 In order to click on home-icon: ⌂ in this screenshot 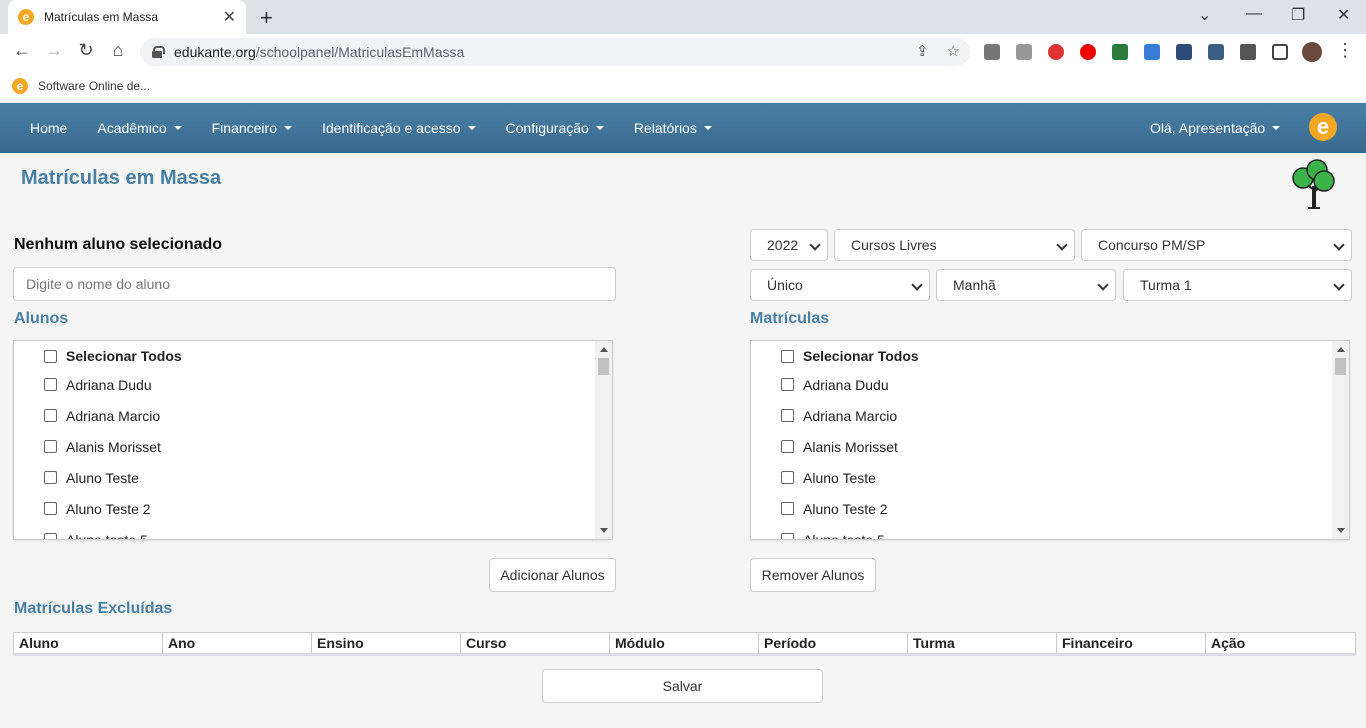, I will do `click(118, 50)`.